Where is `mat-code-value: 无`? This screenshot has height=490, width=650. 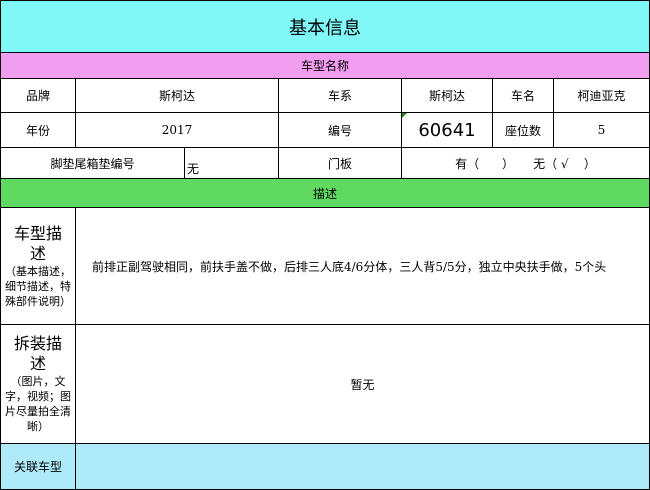
mat-code-value: 无 is located at coordinates (231, 163).